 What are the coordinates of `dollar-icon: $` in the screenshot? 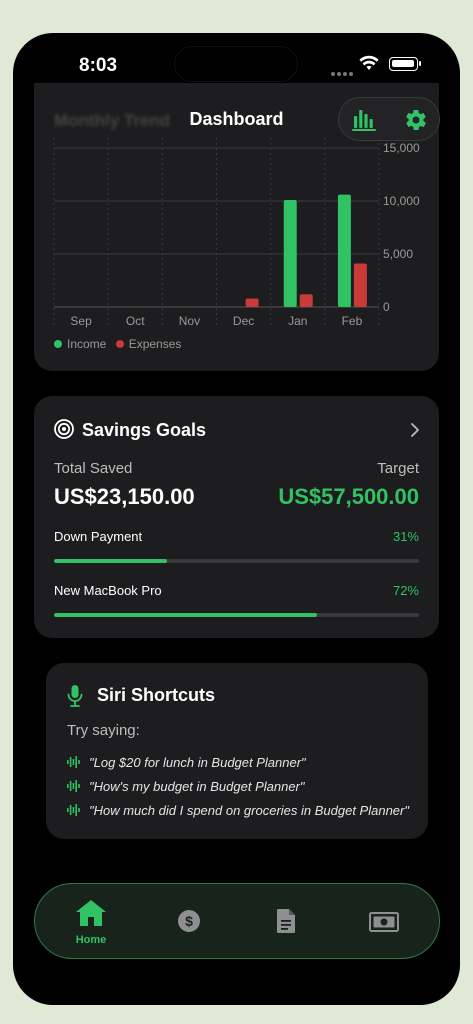 It's located at (189, 921).